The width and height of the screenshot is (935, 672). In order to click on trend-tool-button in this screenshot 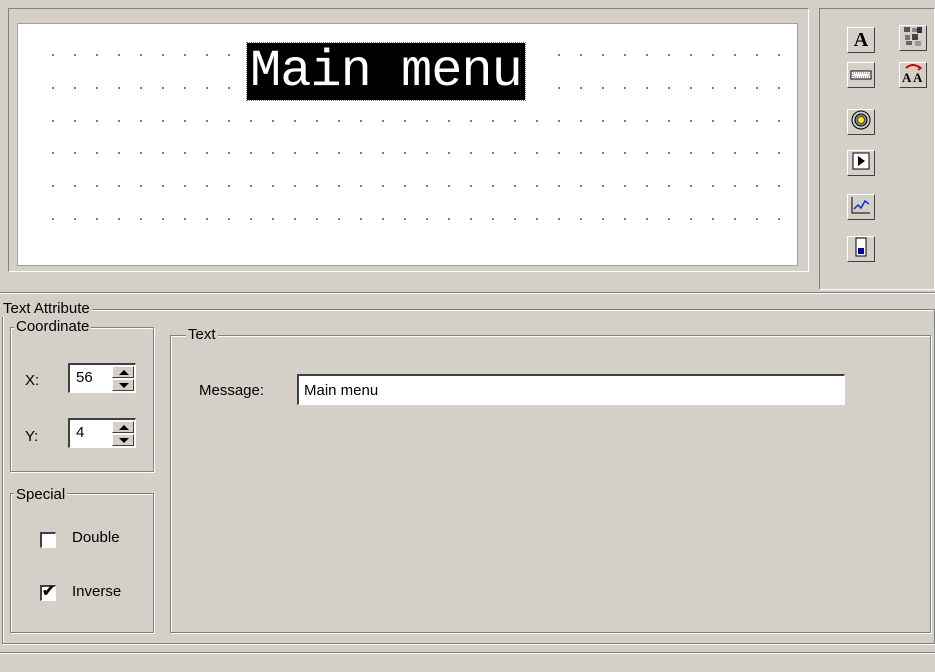, I will do `click(861, 207)`.